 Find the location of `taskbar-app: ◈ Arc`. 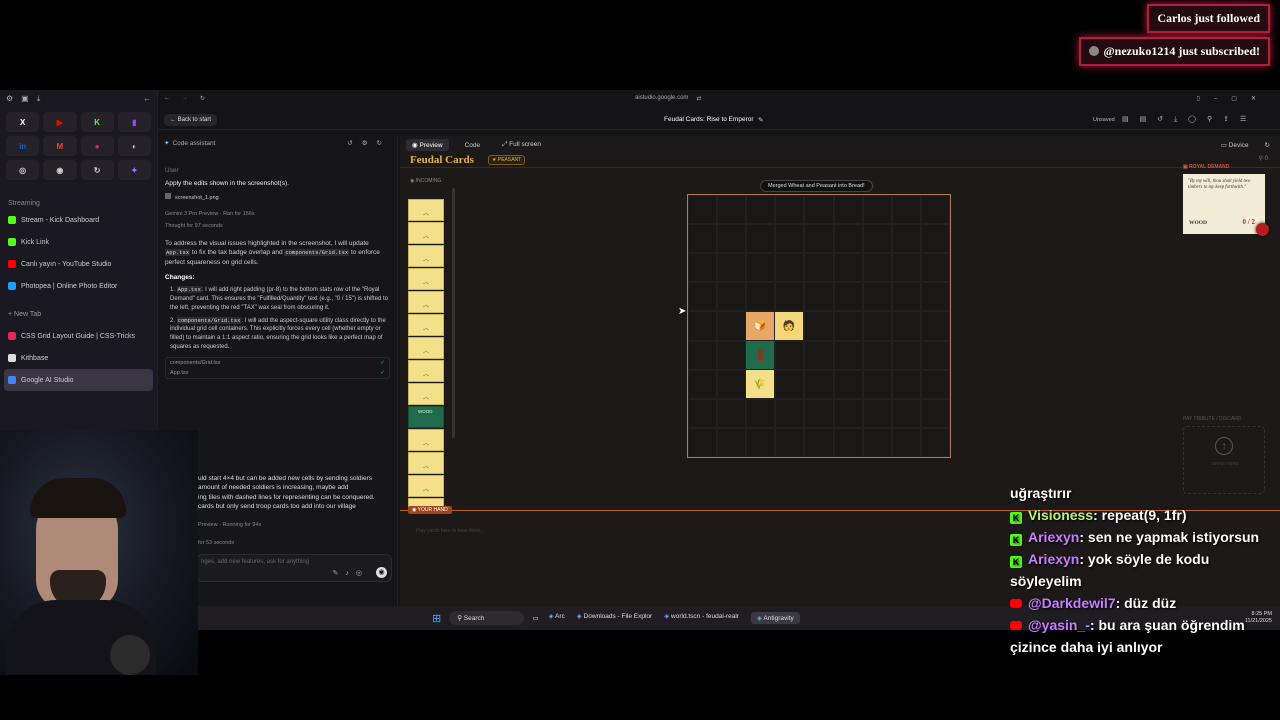

taskbar-app: ◈ Arc is located at coordinates (557, 618).